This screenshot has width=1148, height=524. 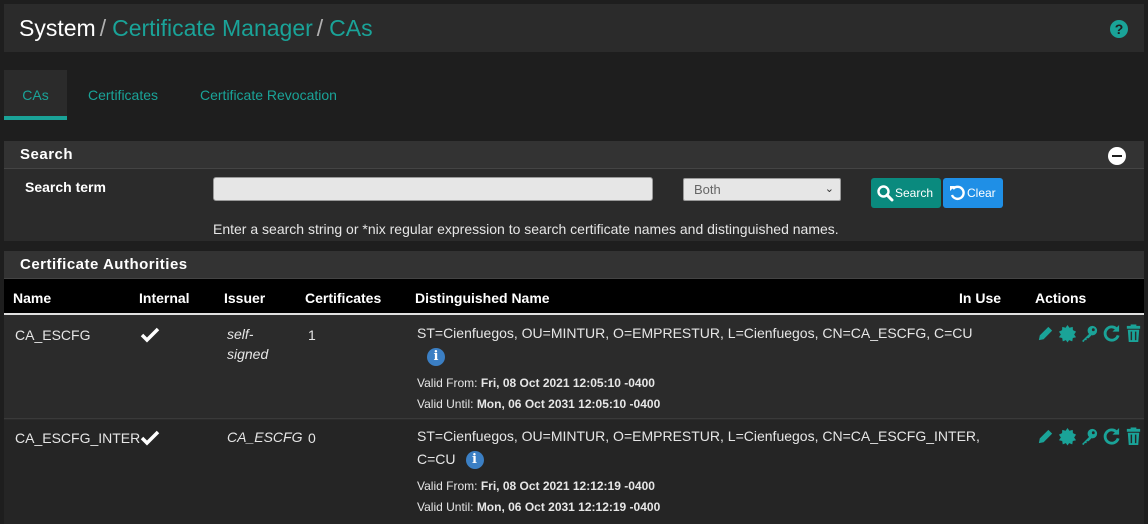 I want to click on column-header-issuer: Issuer, so click(x=244, y=298).